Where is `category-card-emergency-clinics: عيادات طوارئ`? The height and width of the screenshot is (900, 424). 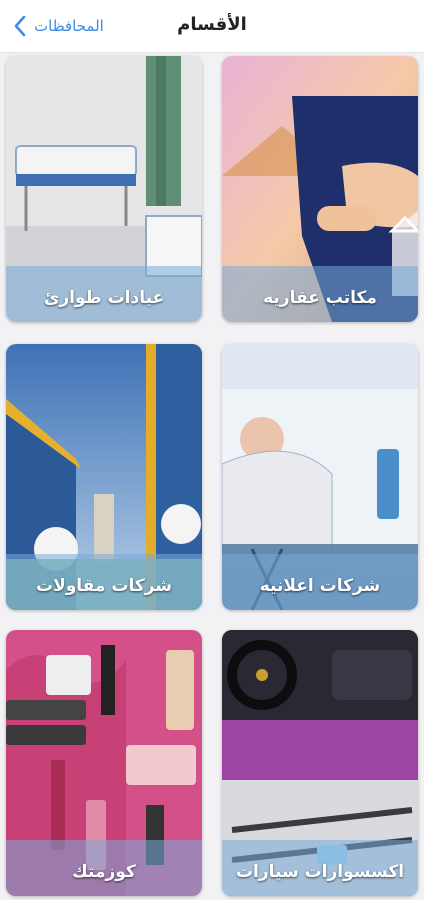 category-card-emergency-clinics: عيادات طوارئ is located at coordinates (104, 189).